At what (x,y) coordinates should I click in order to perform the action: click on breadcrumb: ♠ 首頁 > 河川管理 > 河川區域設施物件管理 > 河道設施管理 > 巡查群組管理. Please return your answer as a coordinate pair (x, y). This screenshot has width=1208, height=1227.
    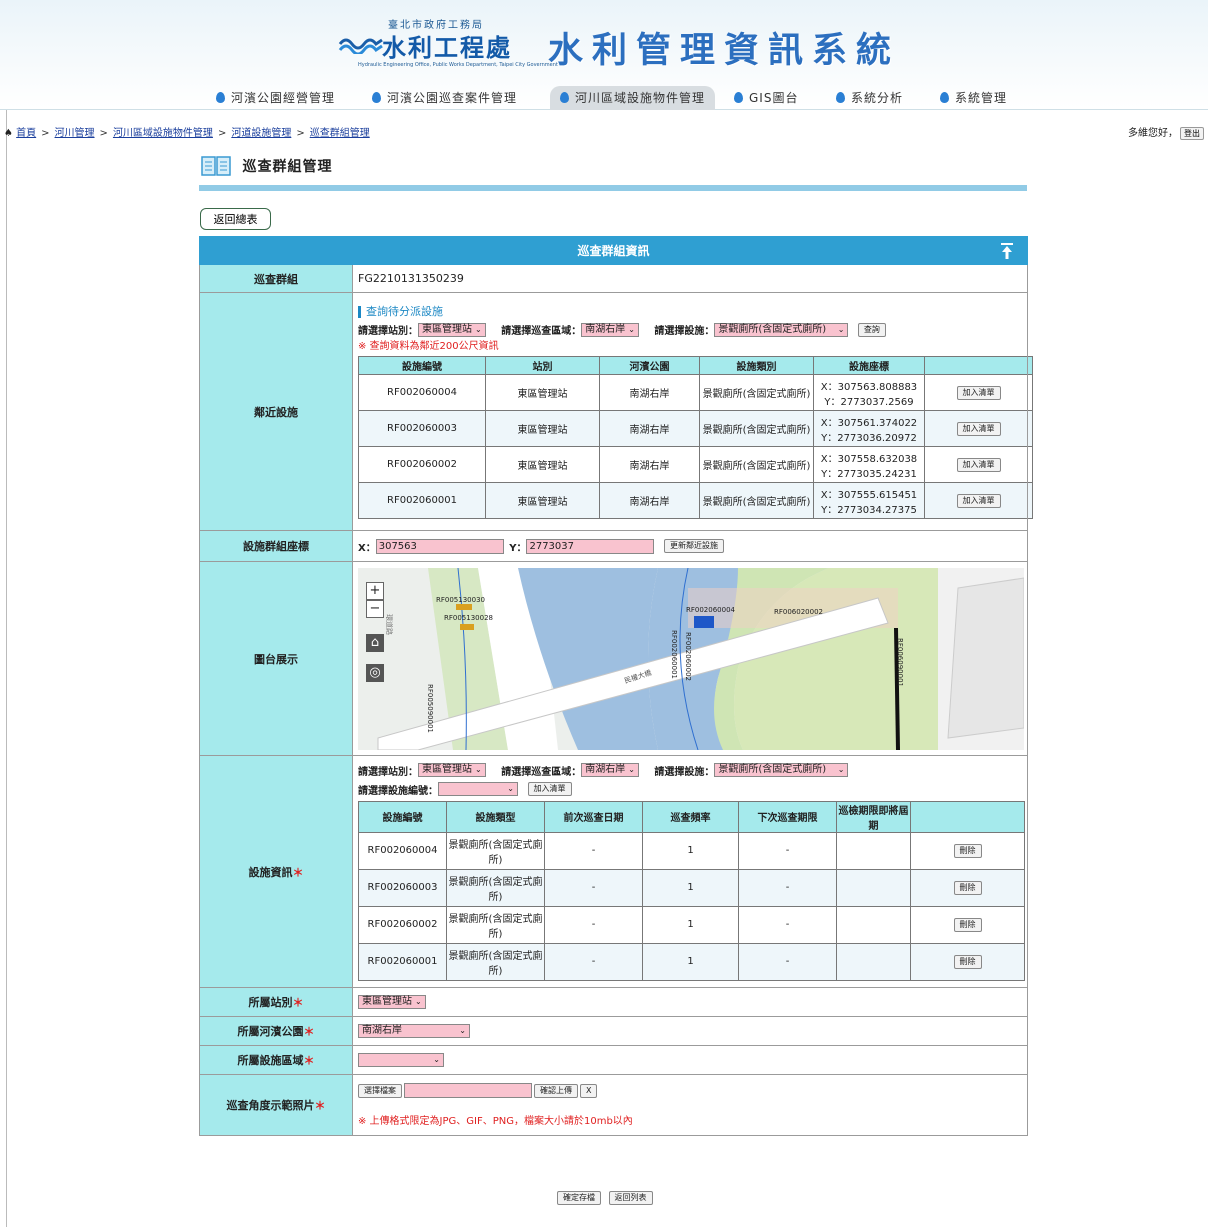
    Looking at the image, I should click on (187, 133).